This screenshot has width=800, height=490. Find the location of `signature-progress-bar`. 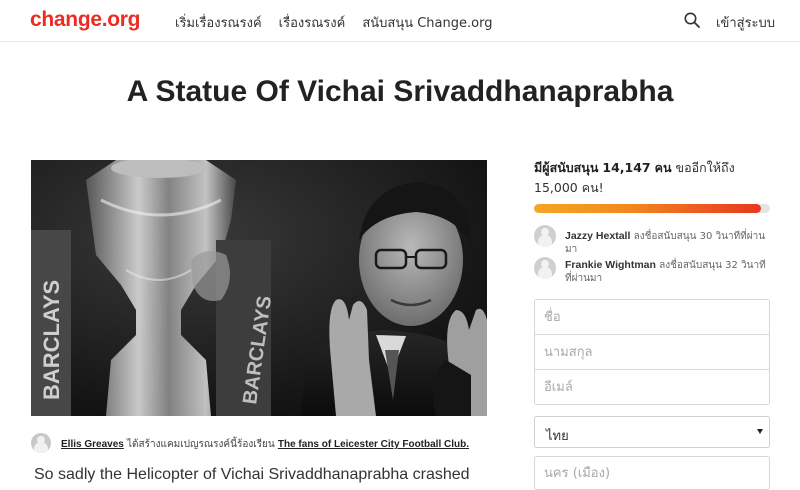

signature-progress-bar is located at coordinates (652, 208).